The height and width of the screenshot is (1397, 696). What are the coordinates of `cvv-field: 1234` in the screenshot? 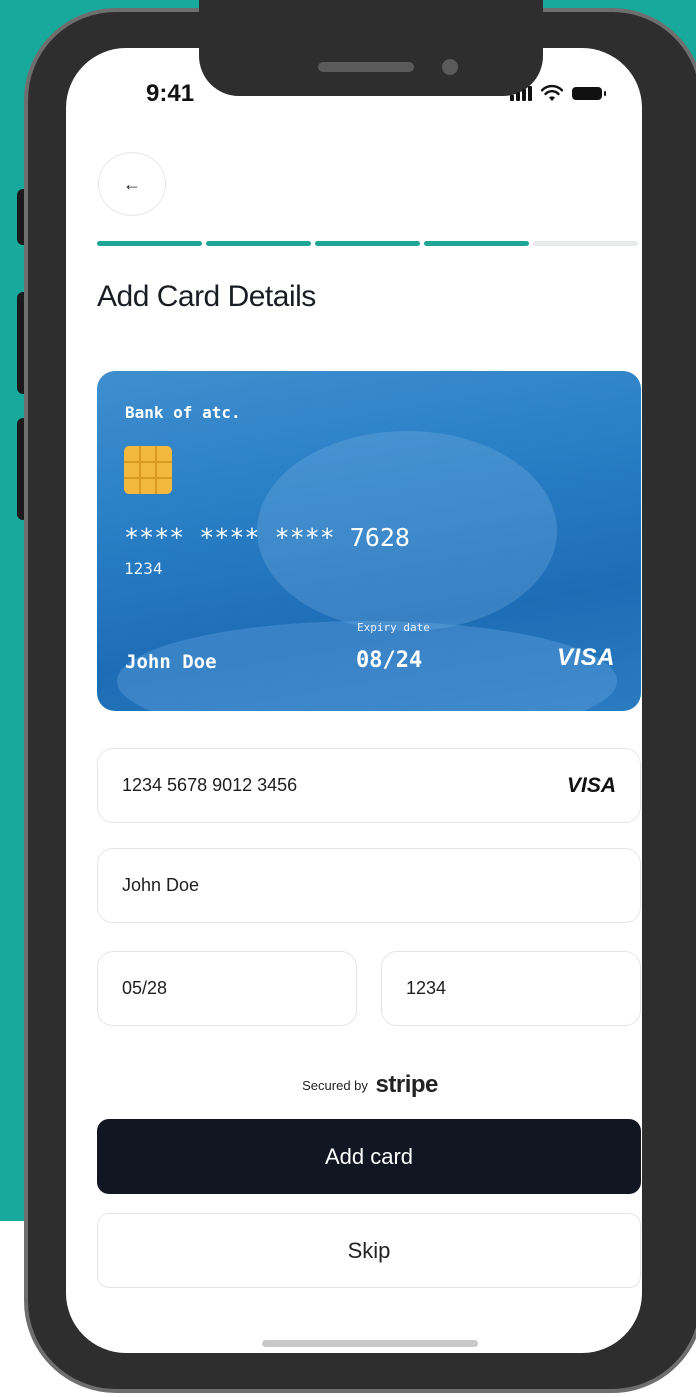 It's located at (511, 988).